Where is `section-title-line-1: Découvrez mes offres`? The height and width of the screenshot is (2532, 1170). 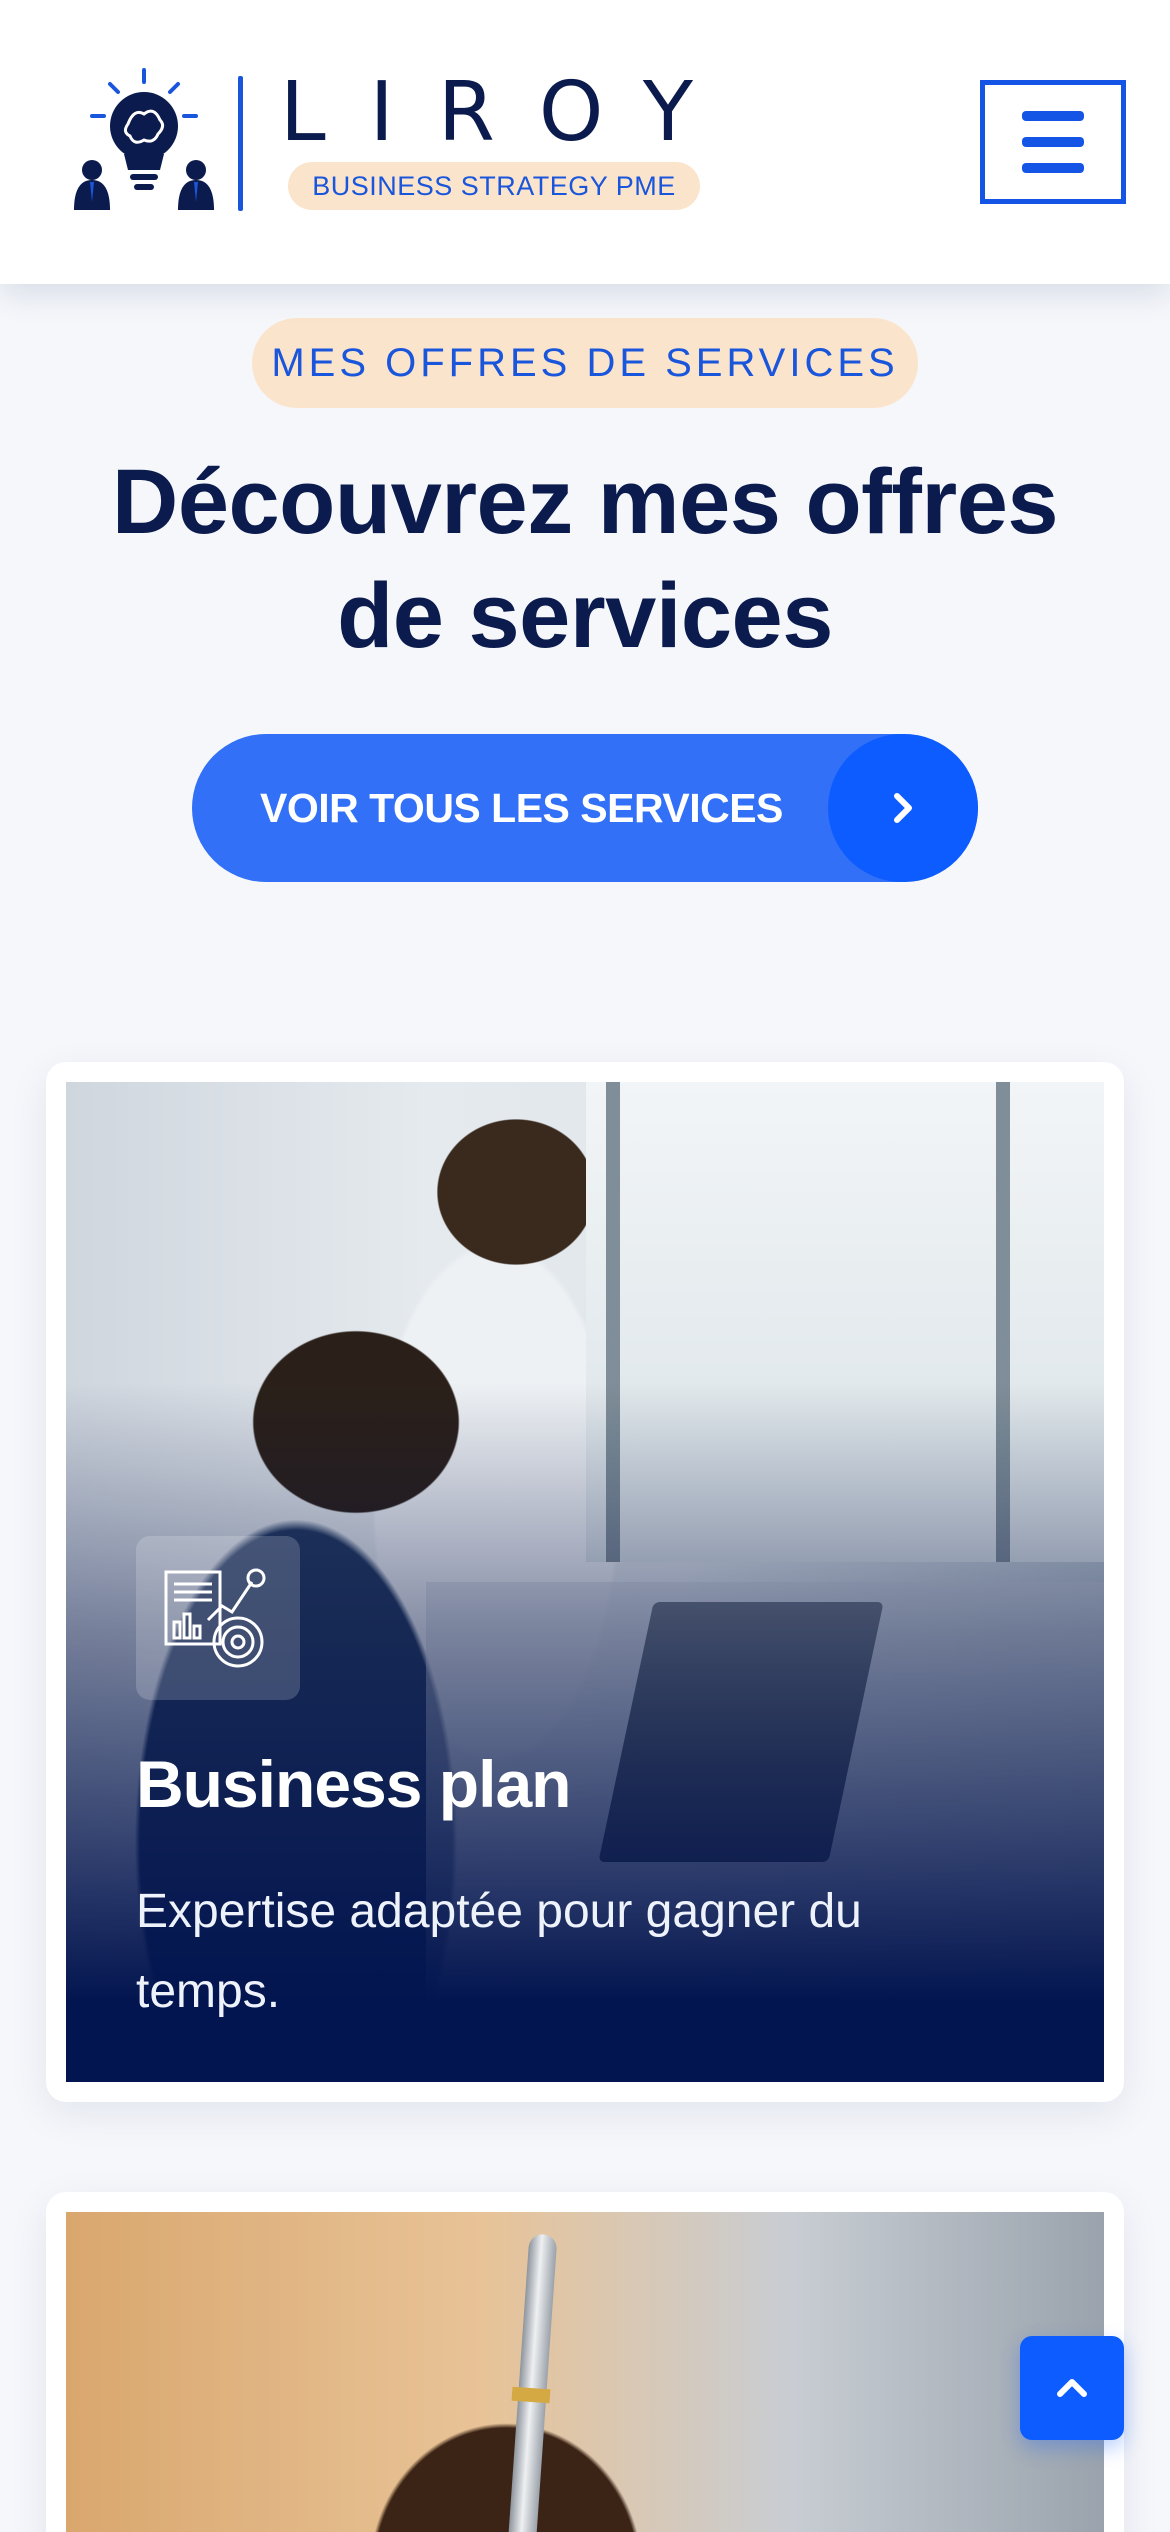 section-title-line-1: Découvrez mes offres is located at coordinates (585, 502).